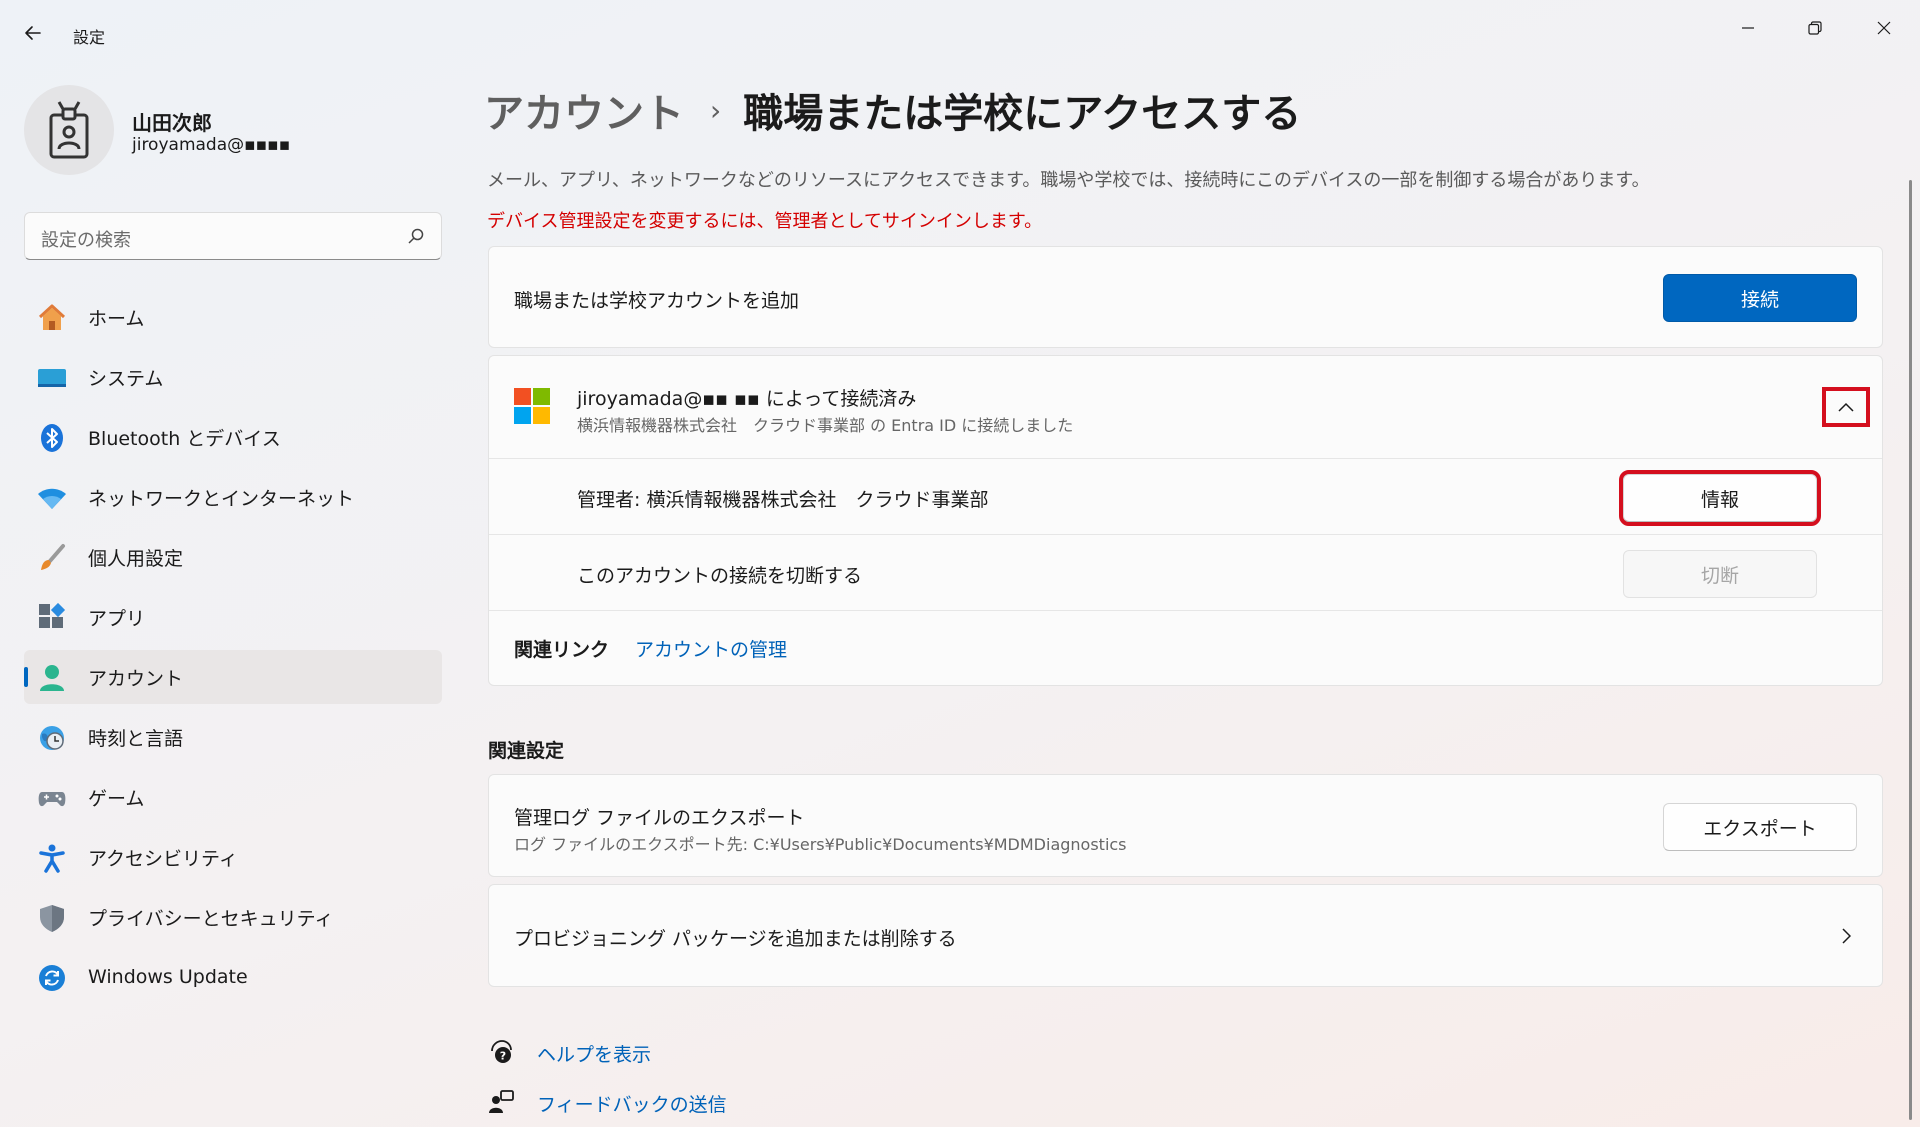 This screenshot has width=1920, height=1127. What do you see at coordinates (52, 918) in the screenshot?
I see `shield-icon` at bounding box center [52, 918].